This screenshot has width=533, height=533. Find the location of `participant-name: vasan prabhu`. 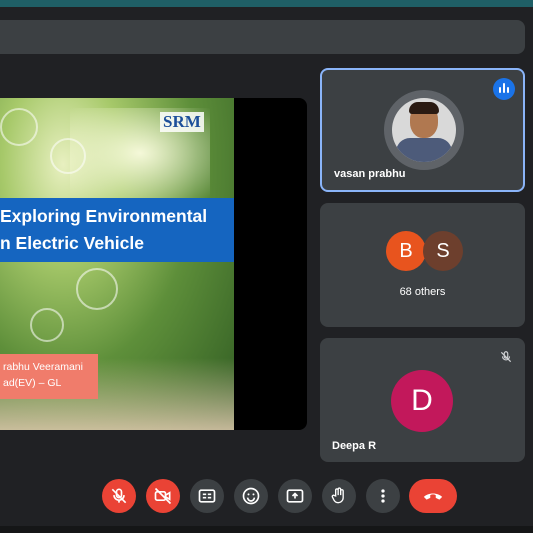

participant-name: vasan prabhu is located at coordinates (370, 174).